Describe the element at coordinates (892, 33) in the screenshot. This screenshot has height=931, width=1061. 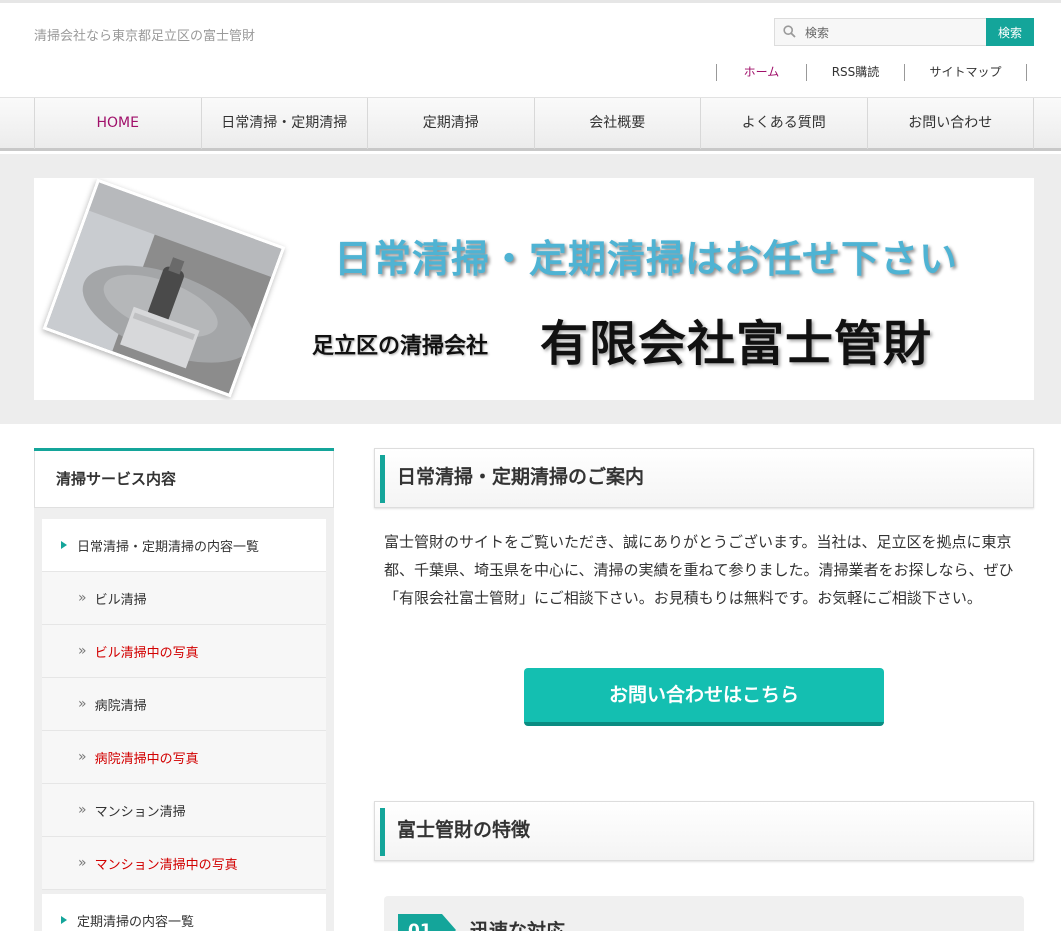
I see `search-input` at that location.